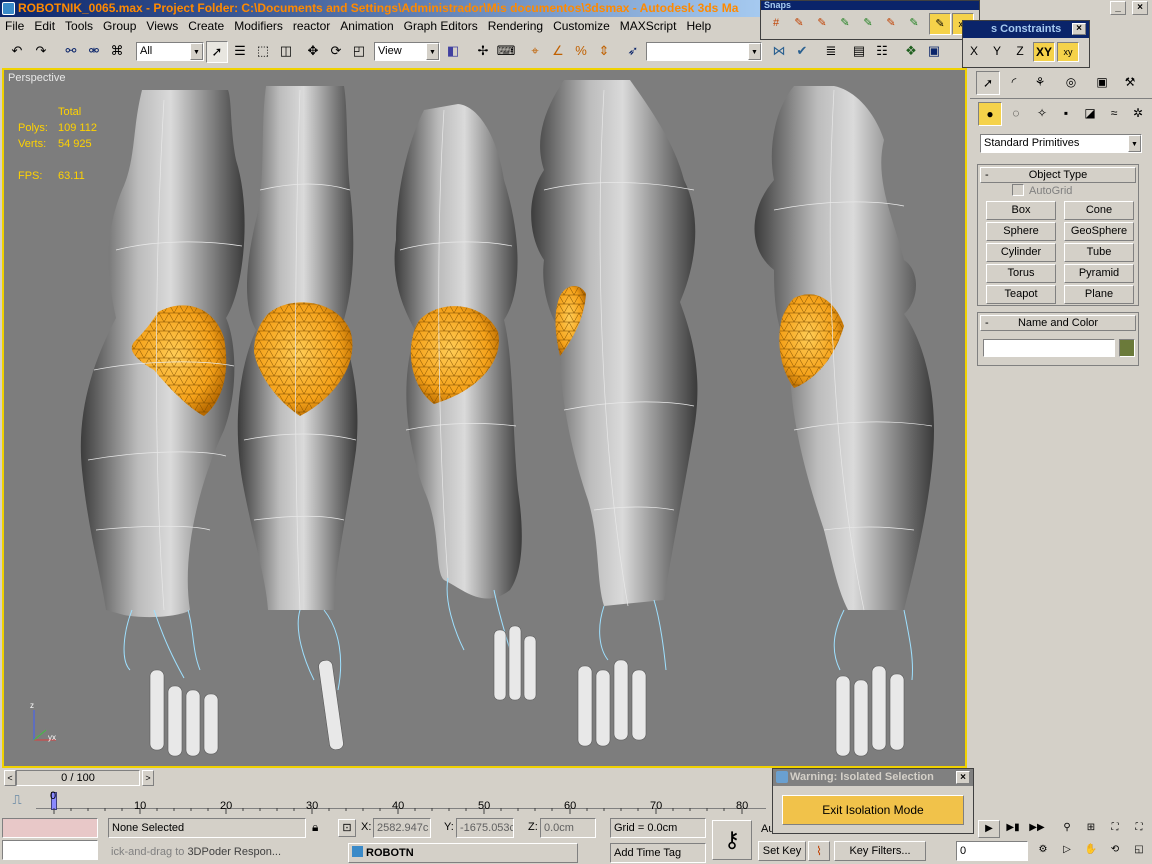 Image resolution: width=1152 pixels, height=864 pixels. What do you see at coordinates (1049, 348) in the screenshot?
I see `object-name-field` at bounding box center [1049, 348].